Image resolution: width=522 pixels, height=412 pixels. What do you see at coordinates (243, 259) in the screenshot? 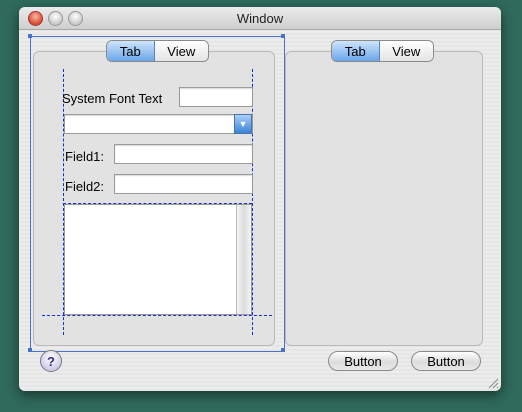
I see `vertical-scrollbar` at bounding box center [243, 259].